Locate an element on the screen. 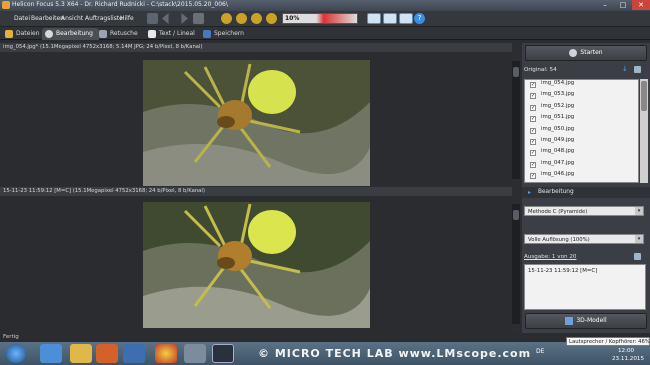 The width and height of the screenshot is (650, 365). dual-view-icon is located at coordinates (406, 18).